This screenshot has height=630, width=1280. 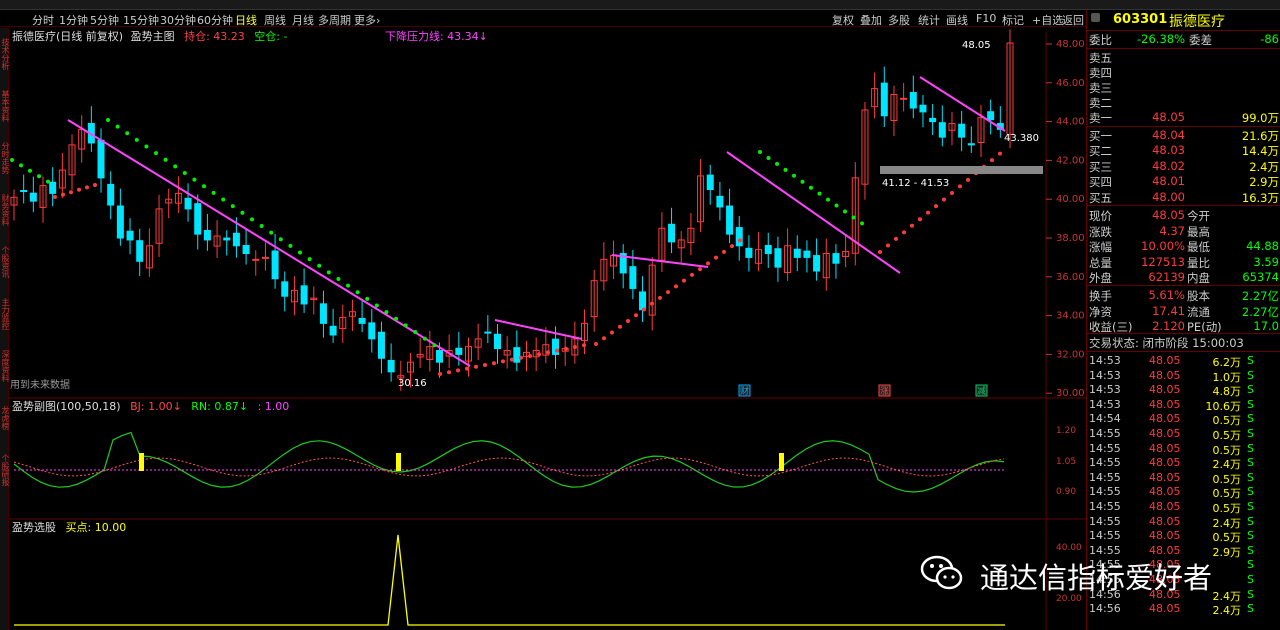 What do you see at coordinates (178, 20) in the screenshot?
I see `period-tab: 30分钟` at bounding box center [178, 20].